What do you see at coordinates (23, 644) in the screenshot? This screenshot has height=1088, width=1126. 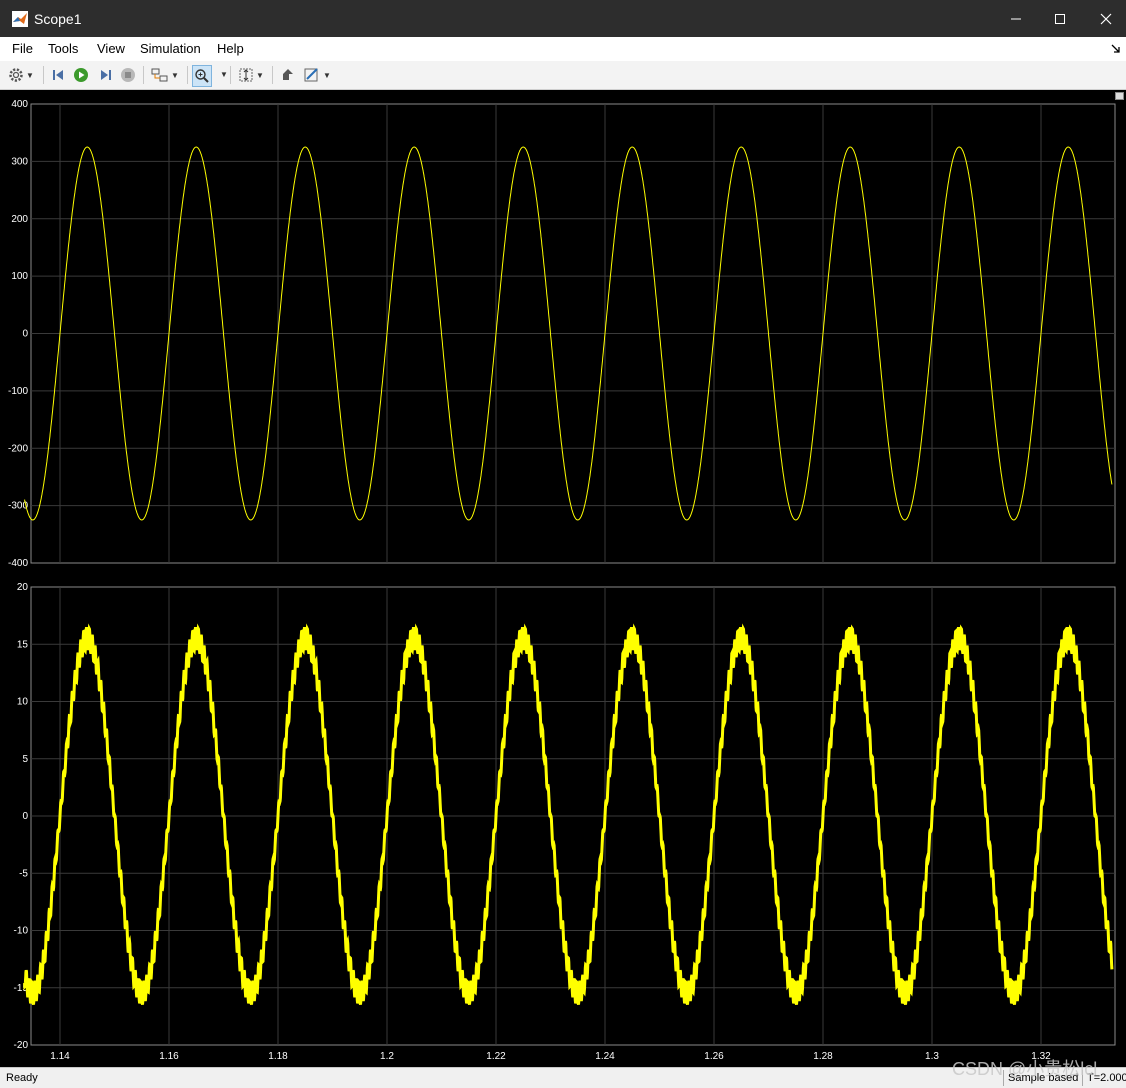 I see `y-tick-label: 15` at bounding box center [23, 644].